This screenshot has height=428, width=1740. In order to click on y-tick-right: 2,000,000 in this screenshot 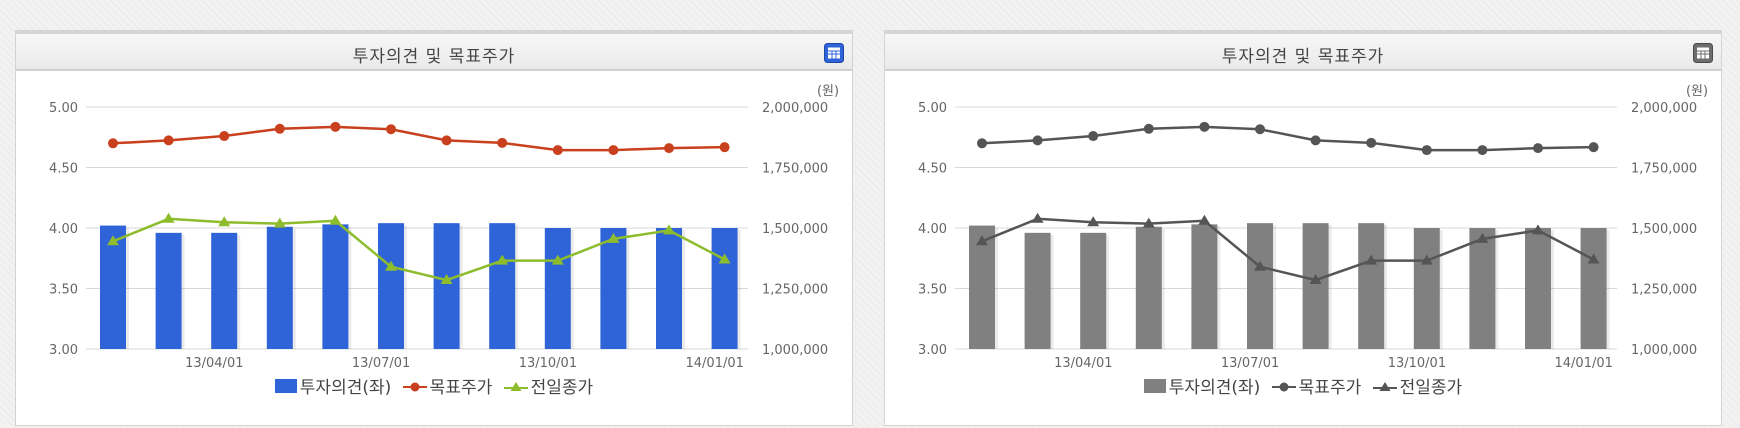, I will do `click(795, 108)`.